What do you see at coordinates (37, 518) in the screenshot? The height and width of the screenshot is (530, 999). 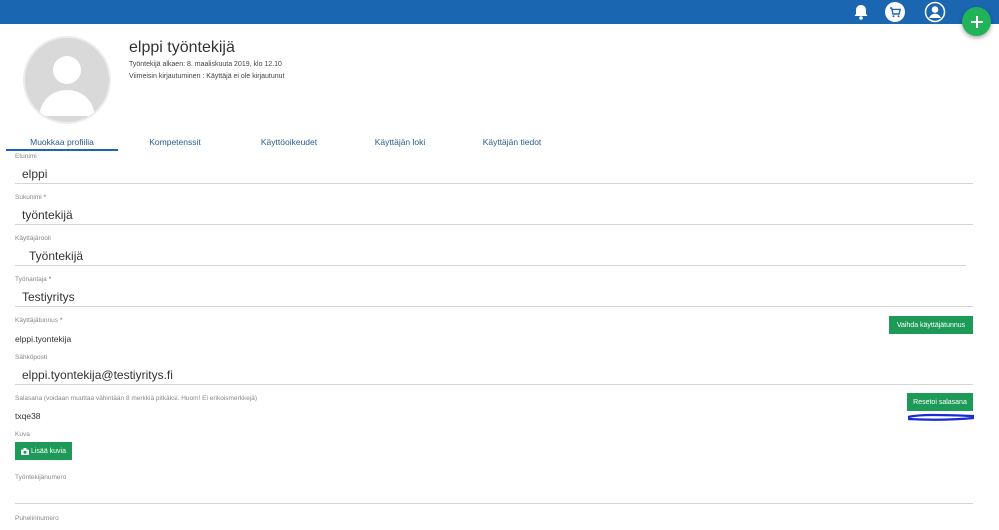 I see `phone-label: Puhelinnumero` at bounding box center [37, 518].